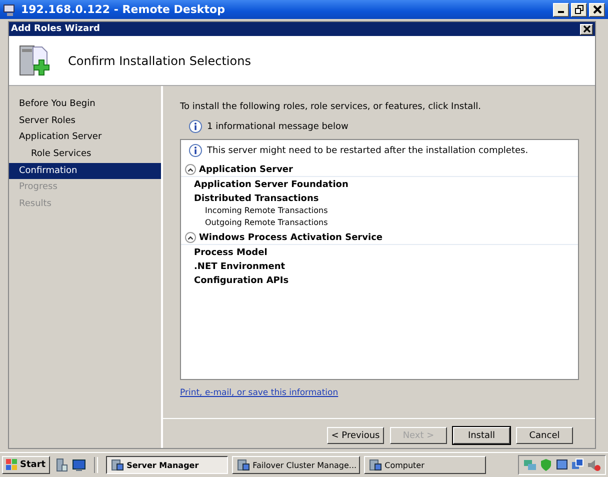  Describe the element at coordinates (167, 465) in the screenshot. I see `taskbar-button: Server Manager` at that location.